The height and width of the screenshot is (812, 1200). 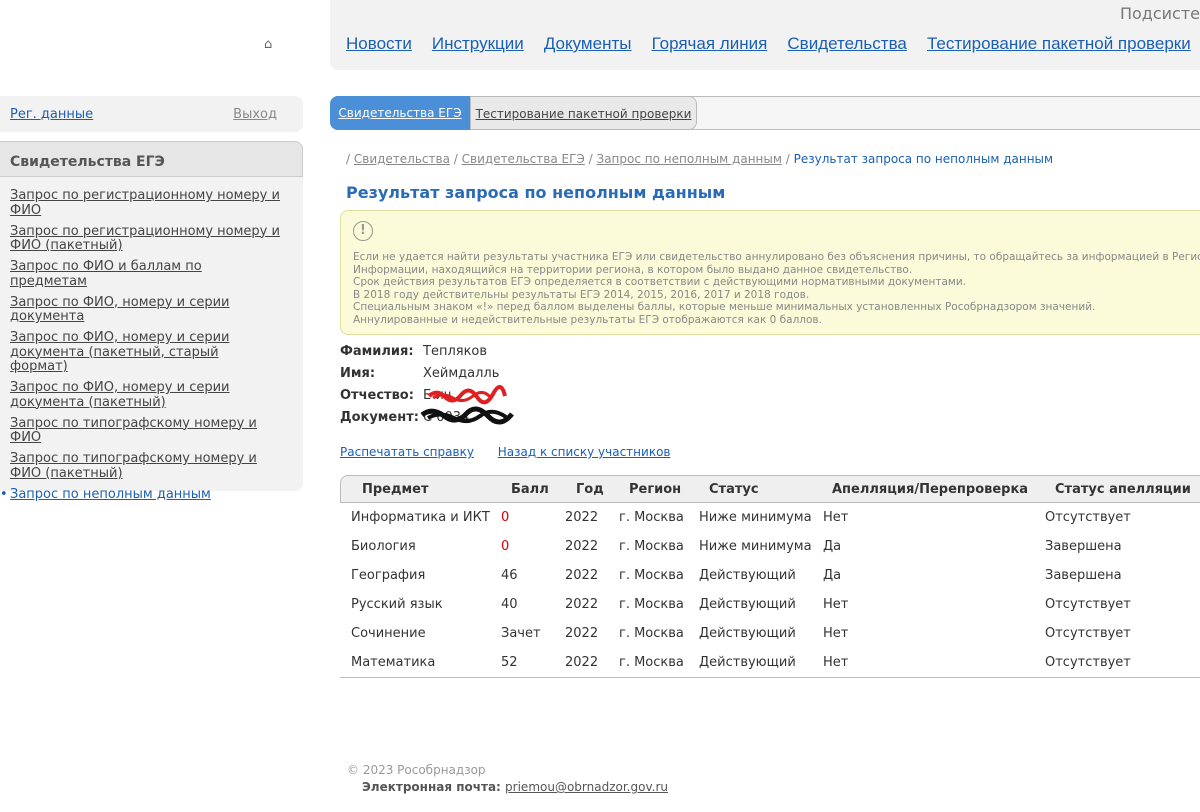 I want to click on email-label: Электронная почта:, so click(x=431, y=787).